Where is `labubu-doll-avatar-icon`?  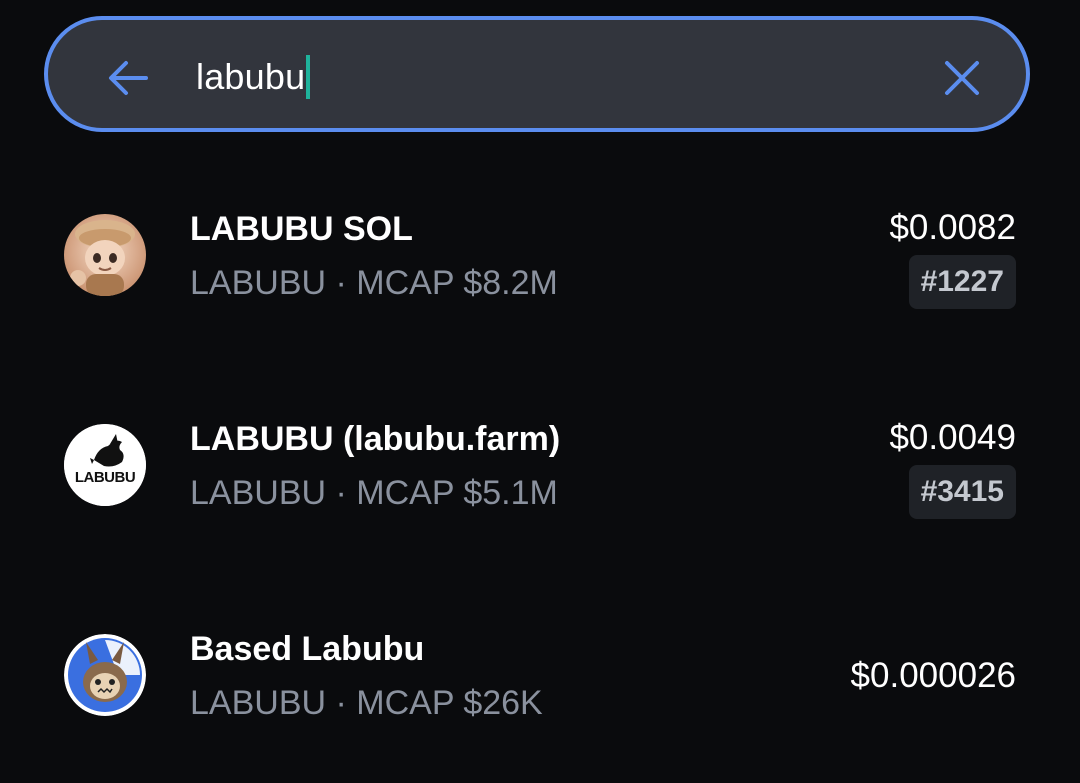 labubu-doll-avatar-icon is located at coordinates (105, 255).